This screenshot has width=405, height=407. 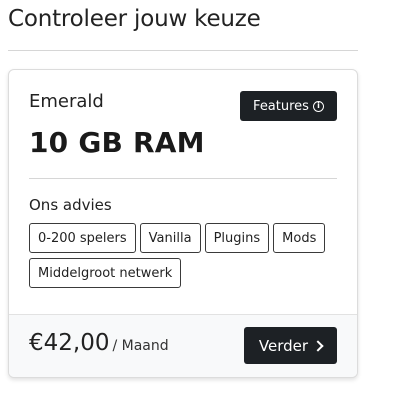 I want to click on price: €42,00/ Maand, so click(x=99, y=343).